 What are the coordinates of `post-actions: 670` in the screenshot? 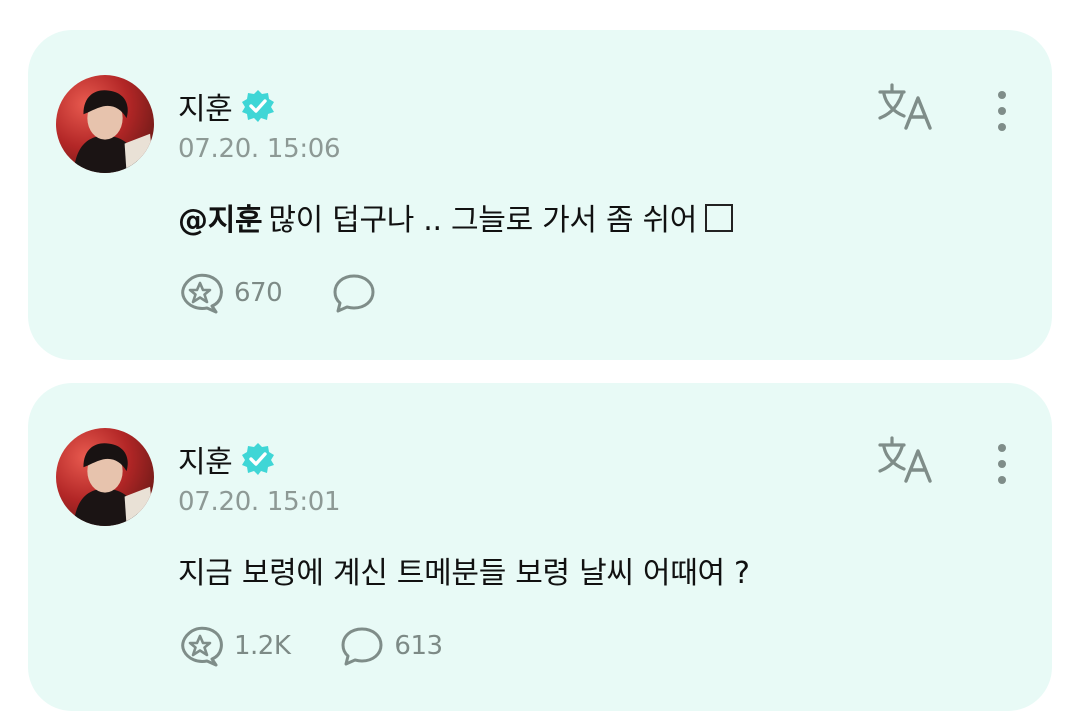 It's located at (306, 293).